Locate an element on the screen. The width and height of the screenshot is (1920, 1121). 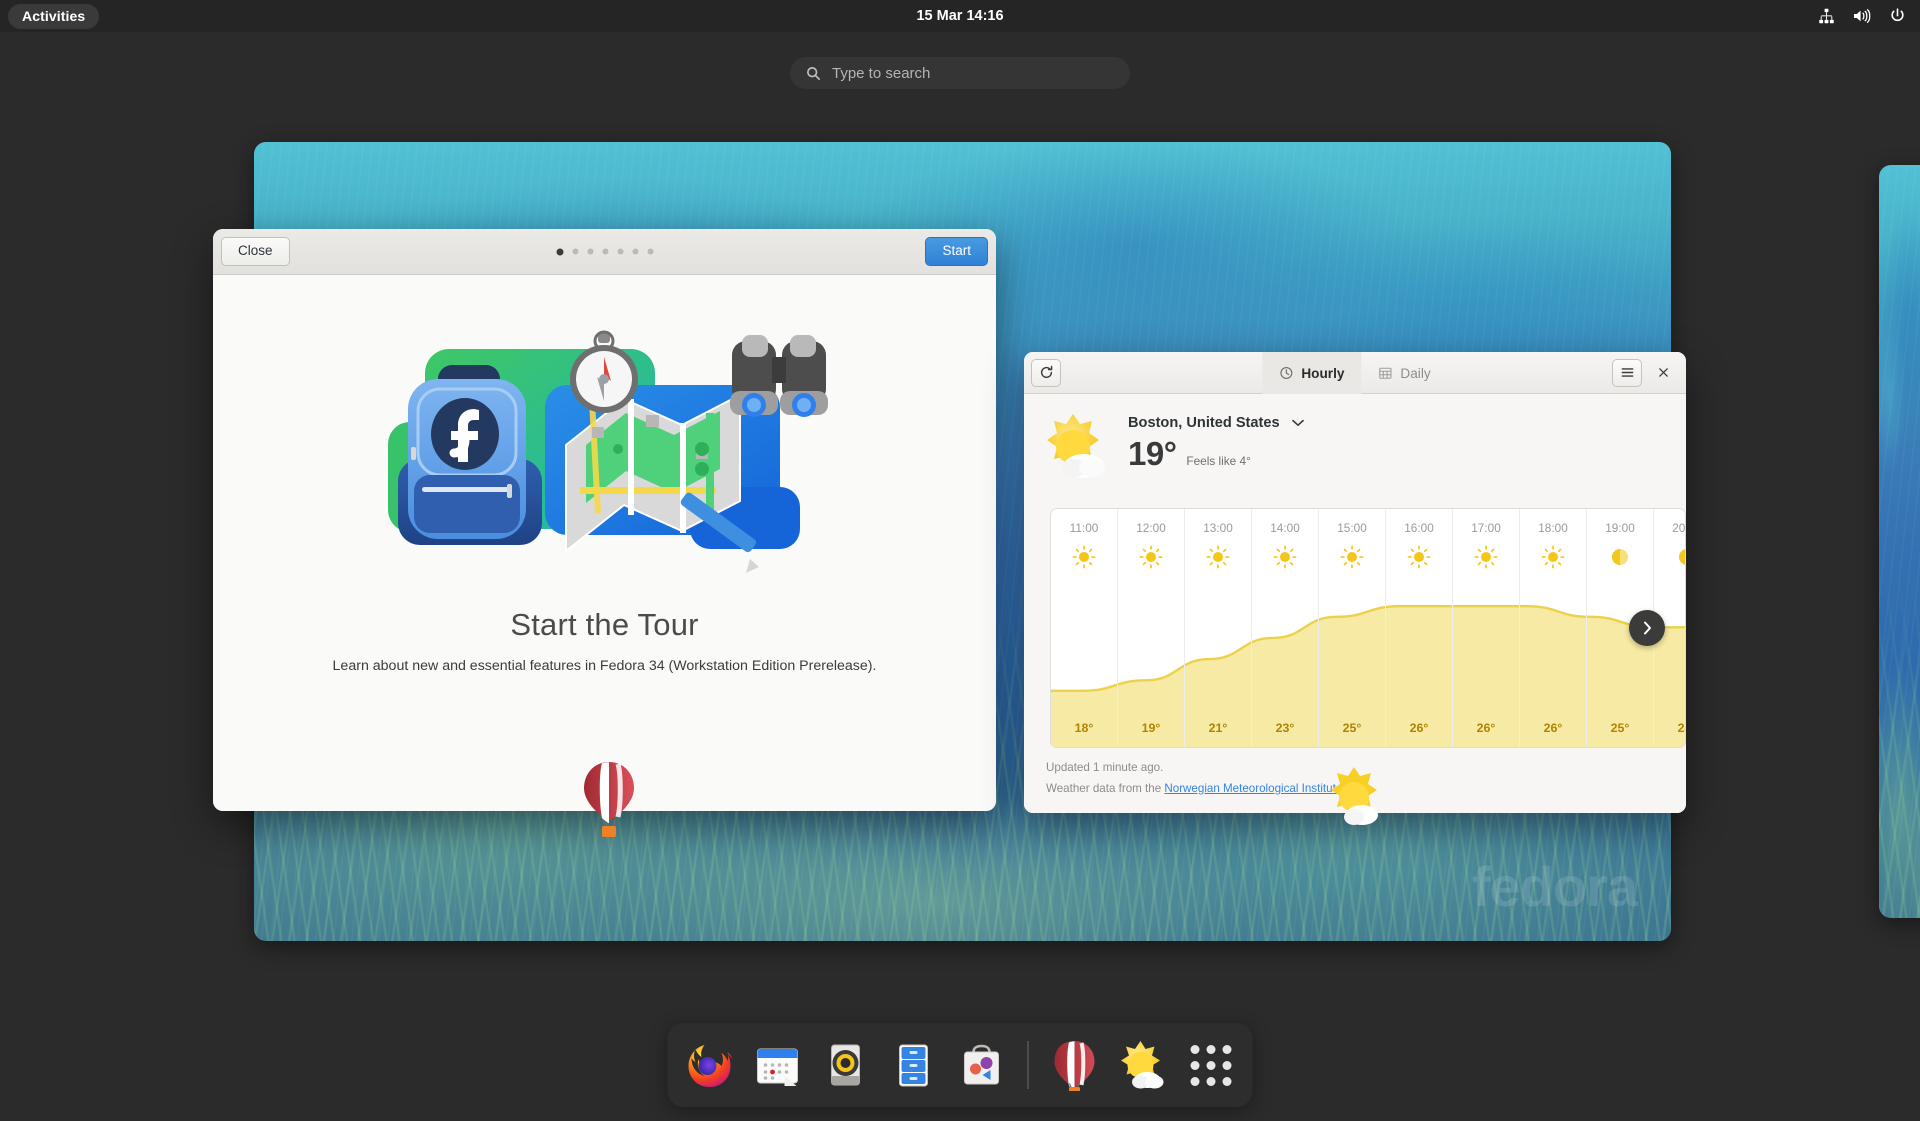
hot-air-balloon-icon is located at coordinates (1074, 1066).